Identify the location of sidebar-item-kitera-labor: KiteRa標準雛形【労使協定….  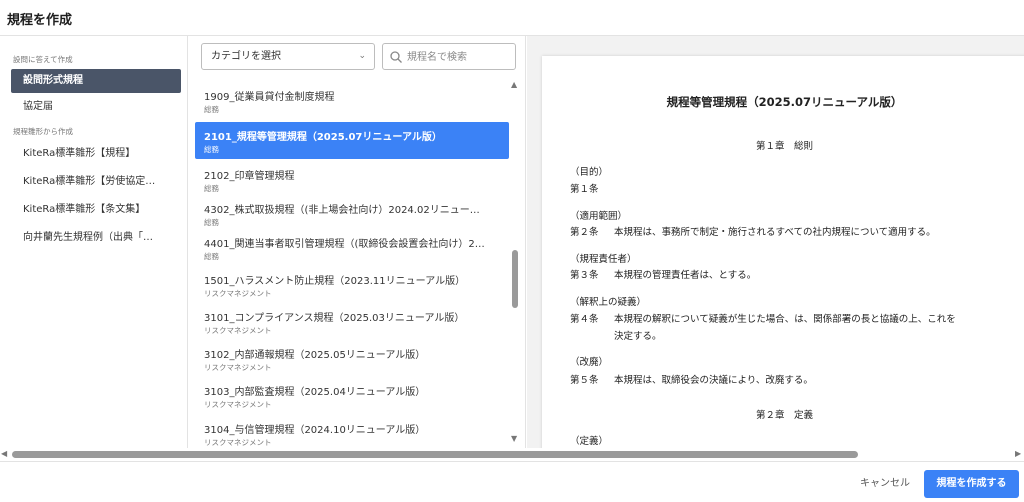
(96, 182).